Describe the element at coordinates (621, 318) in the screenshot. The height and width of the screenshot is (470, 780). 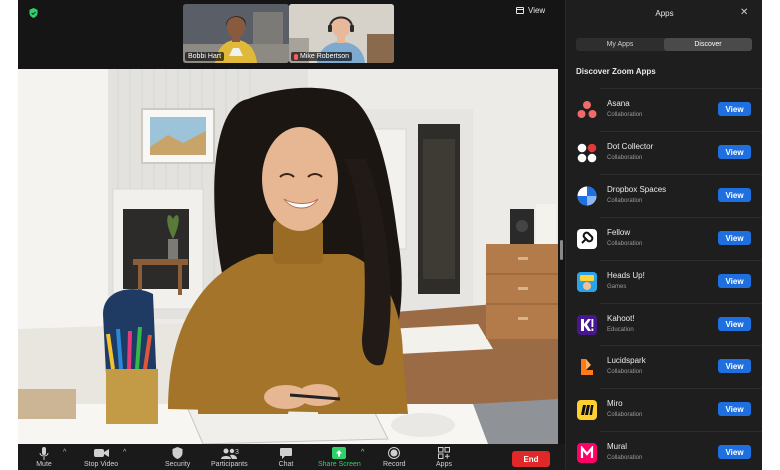
I see `app-name: Kahoot!` at that location.